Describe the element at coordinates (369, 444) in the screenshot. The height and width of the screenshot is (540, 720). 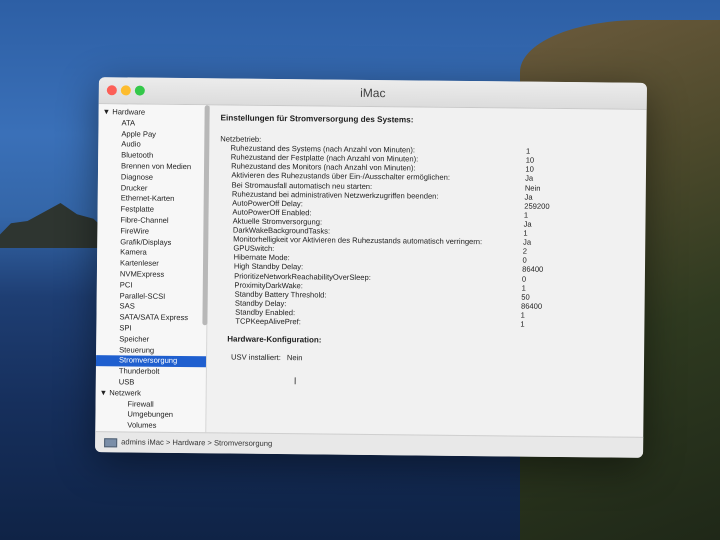
I see `path-bar: admins iMac > Hardware > Stromversorgung` at that location.